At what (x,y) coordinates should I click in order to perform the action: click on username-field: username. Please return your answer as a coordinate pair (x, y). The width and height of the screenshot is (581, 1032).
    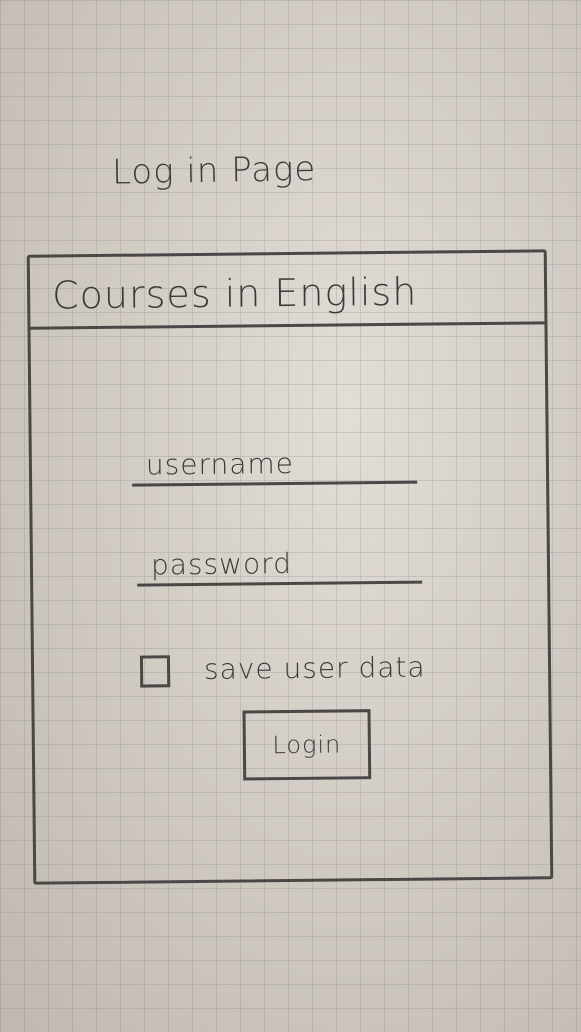
    Looking at the image, I should click on (274, 465).